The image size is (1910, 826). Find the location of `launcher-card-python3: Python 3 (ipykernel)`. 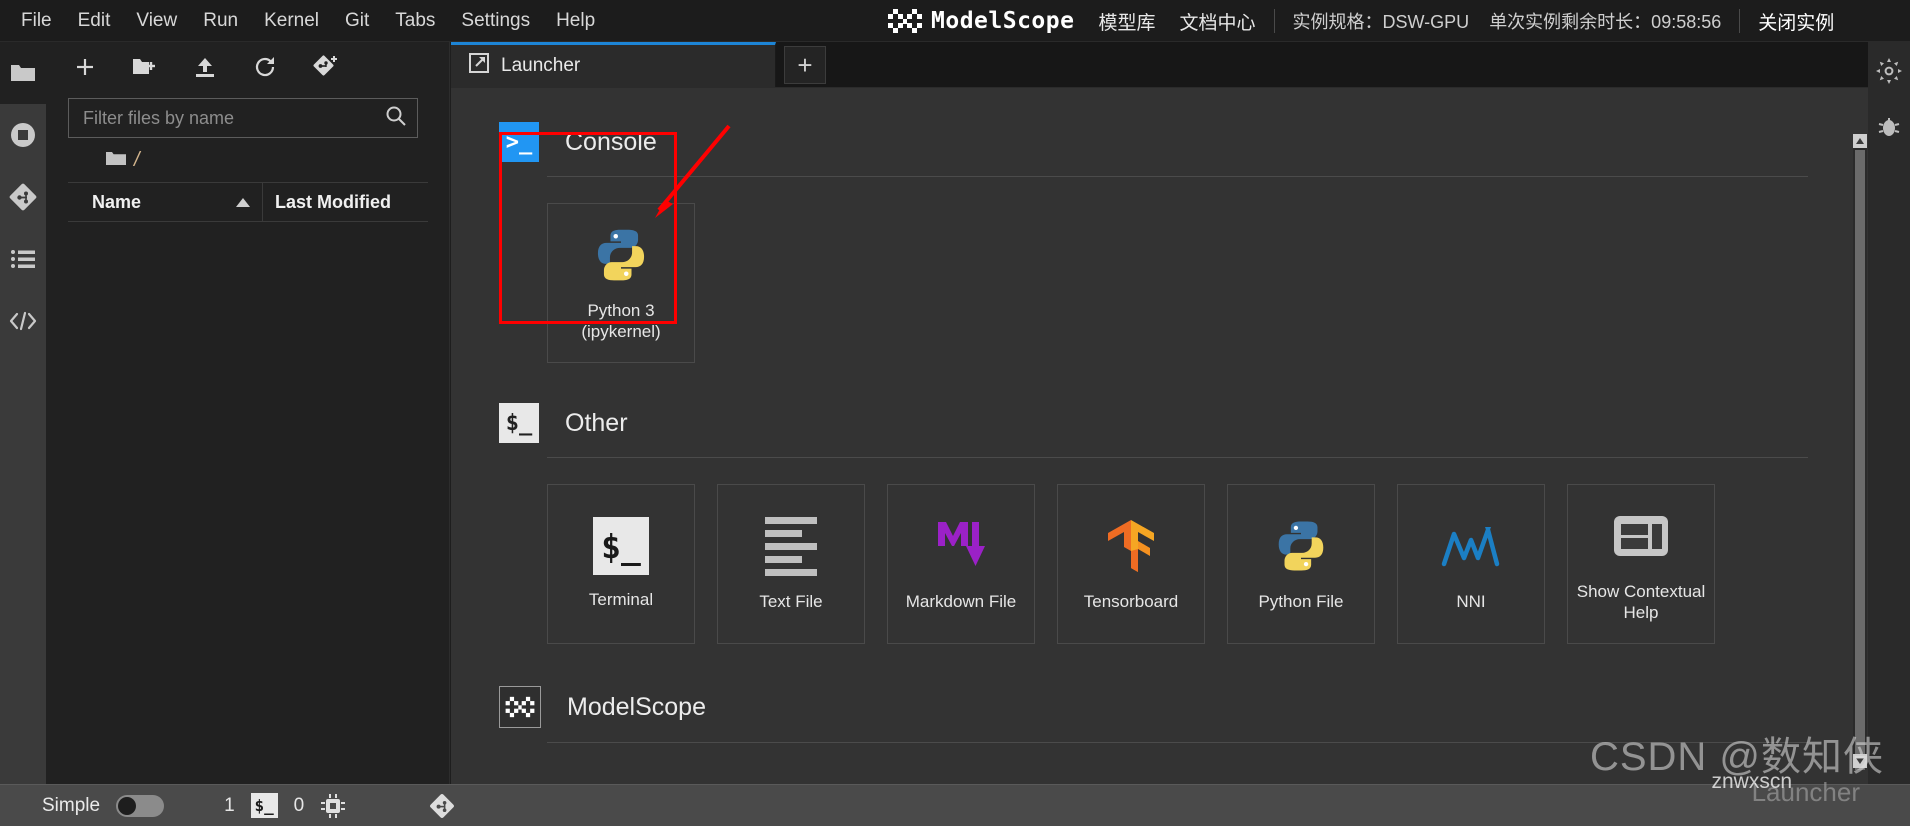

launcher-card-python3: Python 3 (ipykernel) is located at coordinates (621, 283).